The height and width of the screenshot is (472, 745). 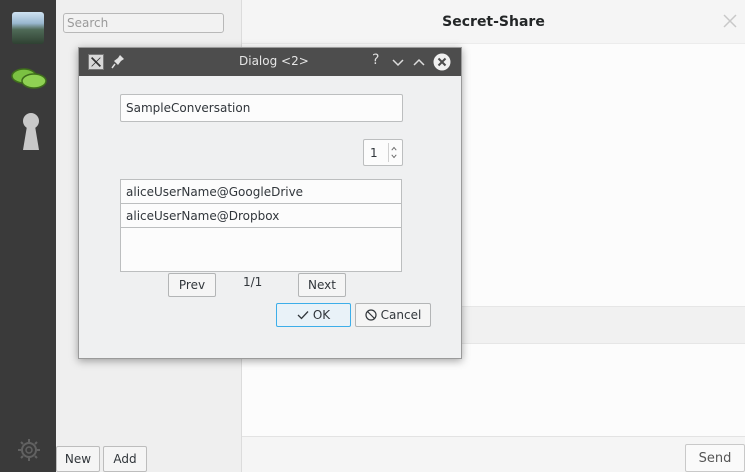 What do you see at coordinates (321, 315) in the screenshot?
I see `ok-label: OK` at bounding box center [321, 315].